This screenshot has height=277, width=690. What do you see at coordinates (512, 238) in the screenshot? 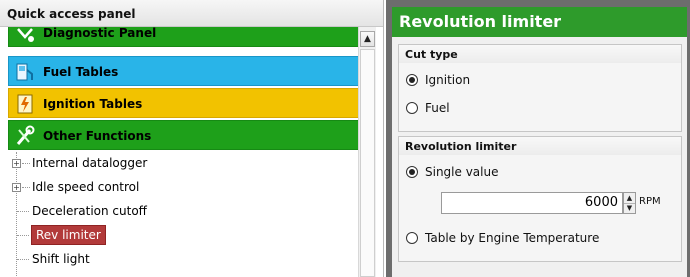
I see `radio-label: Table by Engine Temperature` at bounding box center [512, 238].